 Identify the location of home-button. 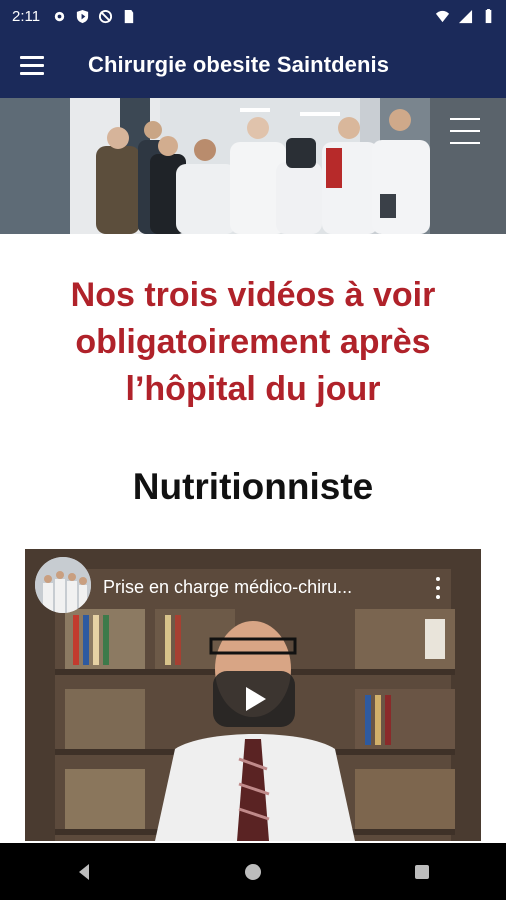
(253, 872).